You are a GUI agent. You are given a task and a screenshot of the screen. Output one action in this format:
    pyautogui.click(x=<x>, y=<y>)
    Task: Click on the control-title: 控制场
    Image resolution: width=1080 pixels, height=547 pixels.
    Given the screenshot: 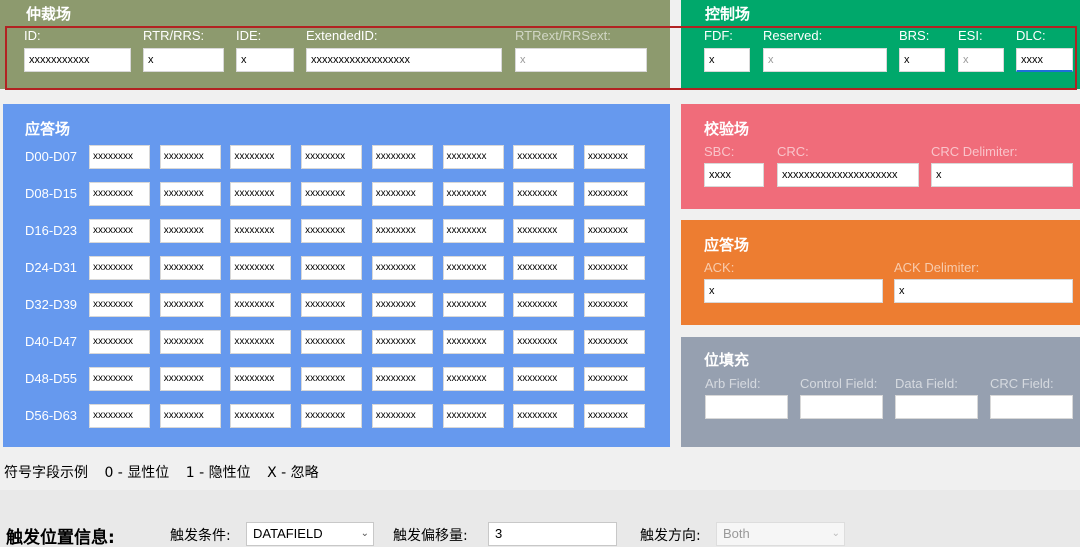 What is the action you would take?
    pyautogui.click(x=728, y=14)
    